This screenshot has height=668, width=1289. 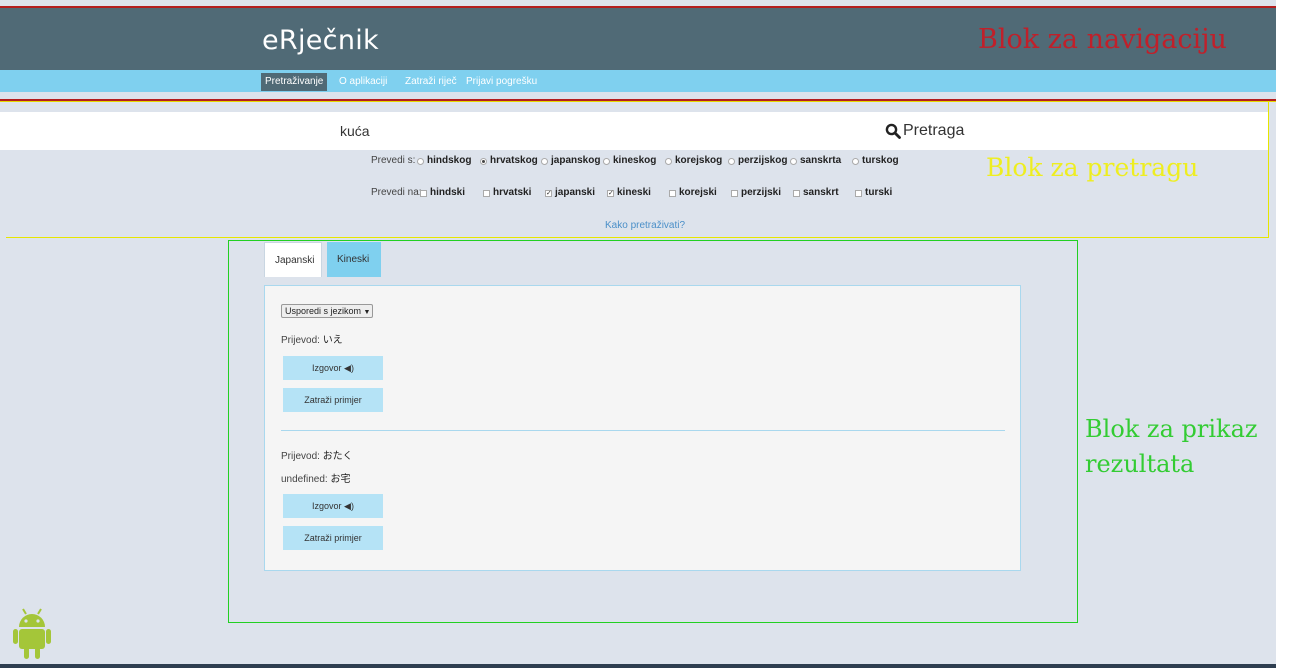 I want to click on radio-from-japanese: japanskog, so click(x=570, y=161).